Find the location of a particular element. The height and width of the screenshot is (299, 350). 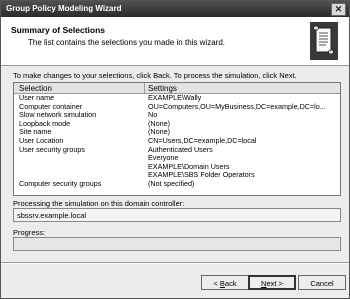

list-header: Selection Settings is located at coordinates (177, 88).